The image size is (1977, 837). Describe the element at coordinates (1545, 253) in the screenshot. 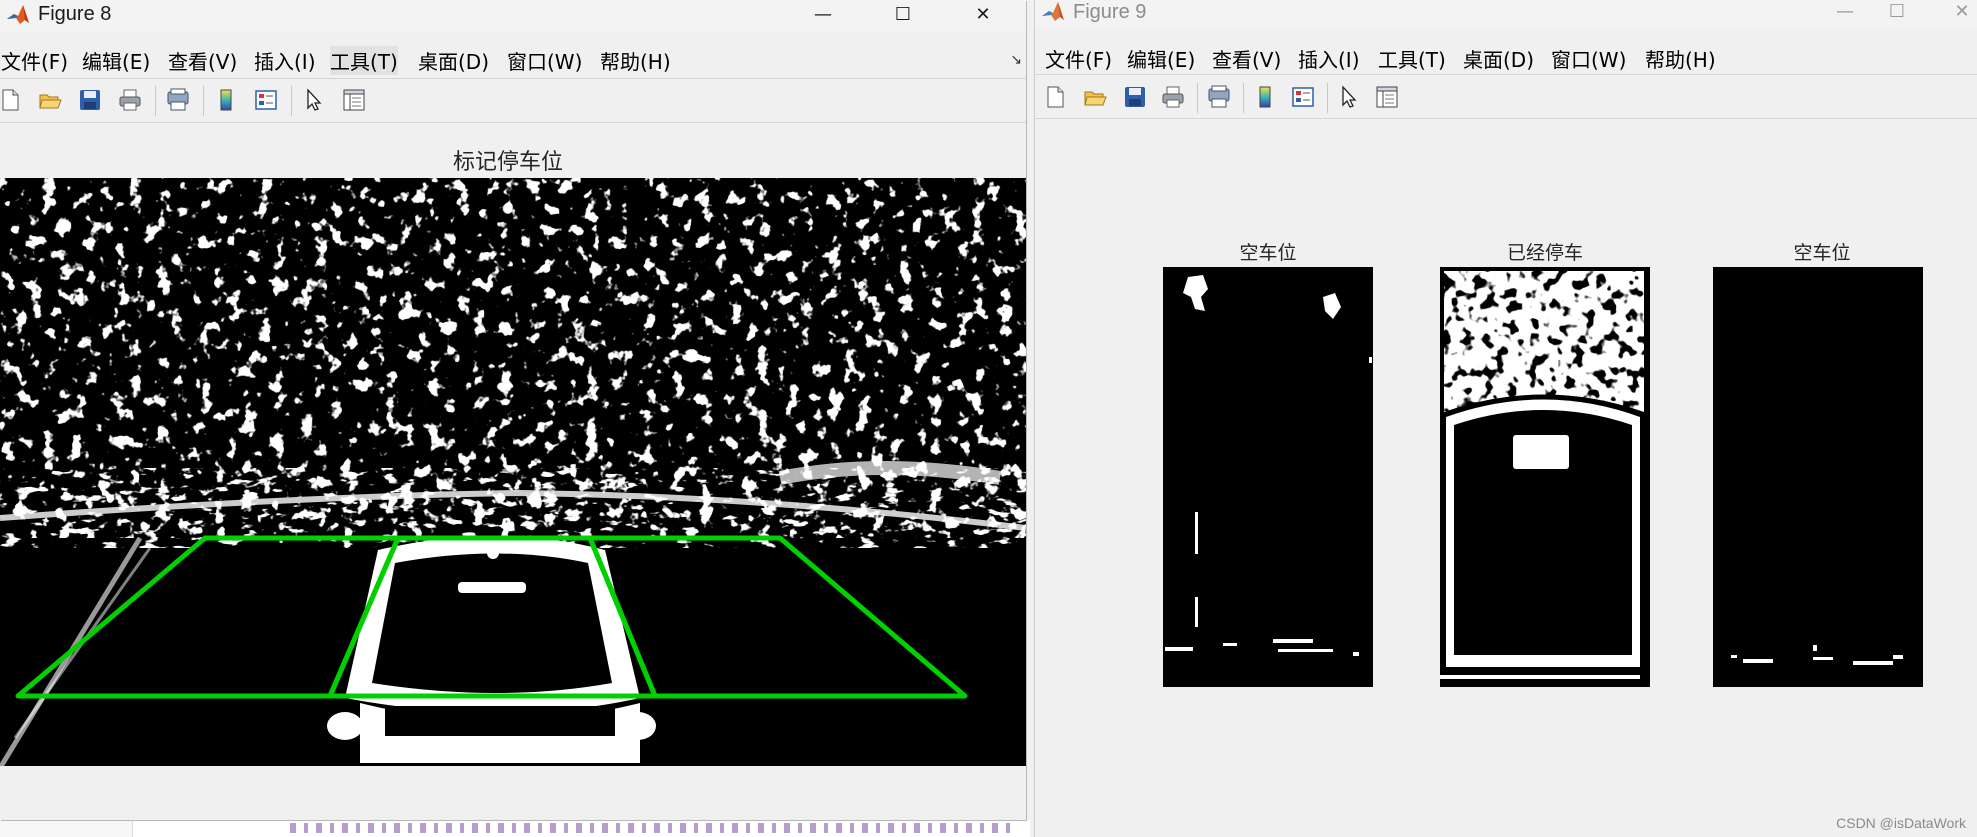

I see `subplot-2-title: 已经停车` at that location.